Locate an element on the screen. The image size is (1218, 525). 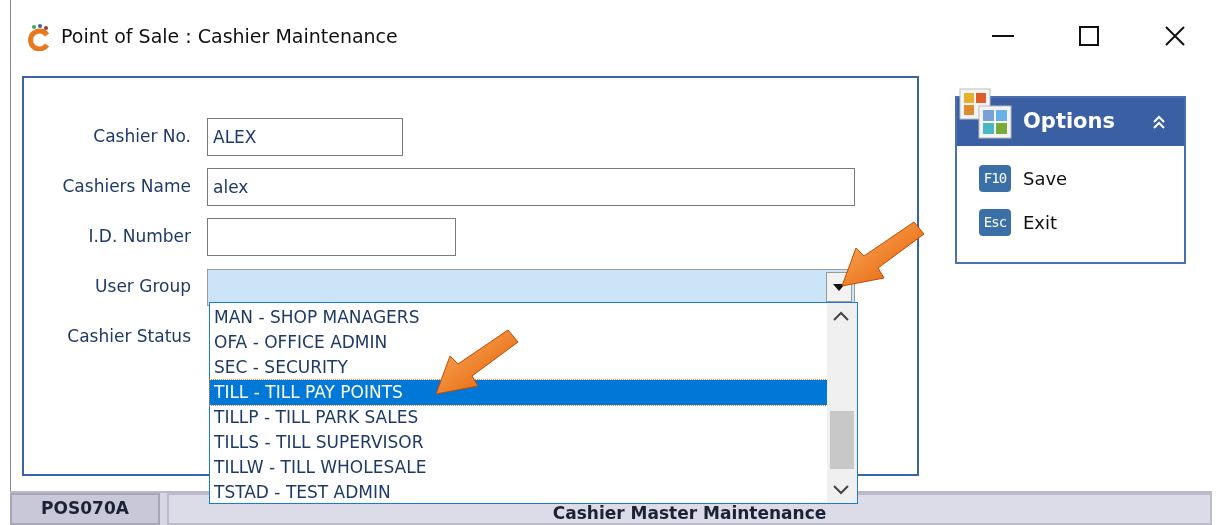
scroll-up-icon is located at coordinates (841, 316).